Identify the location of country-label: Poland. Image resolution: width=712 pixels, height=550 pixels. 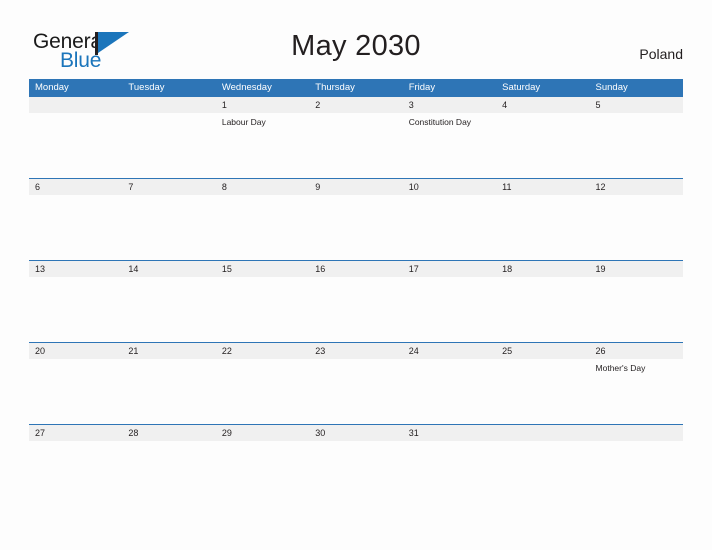
(661, 54).